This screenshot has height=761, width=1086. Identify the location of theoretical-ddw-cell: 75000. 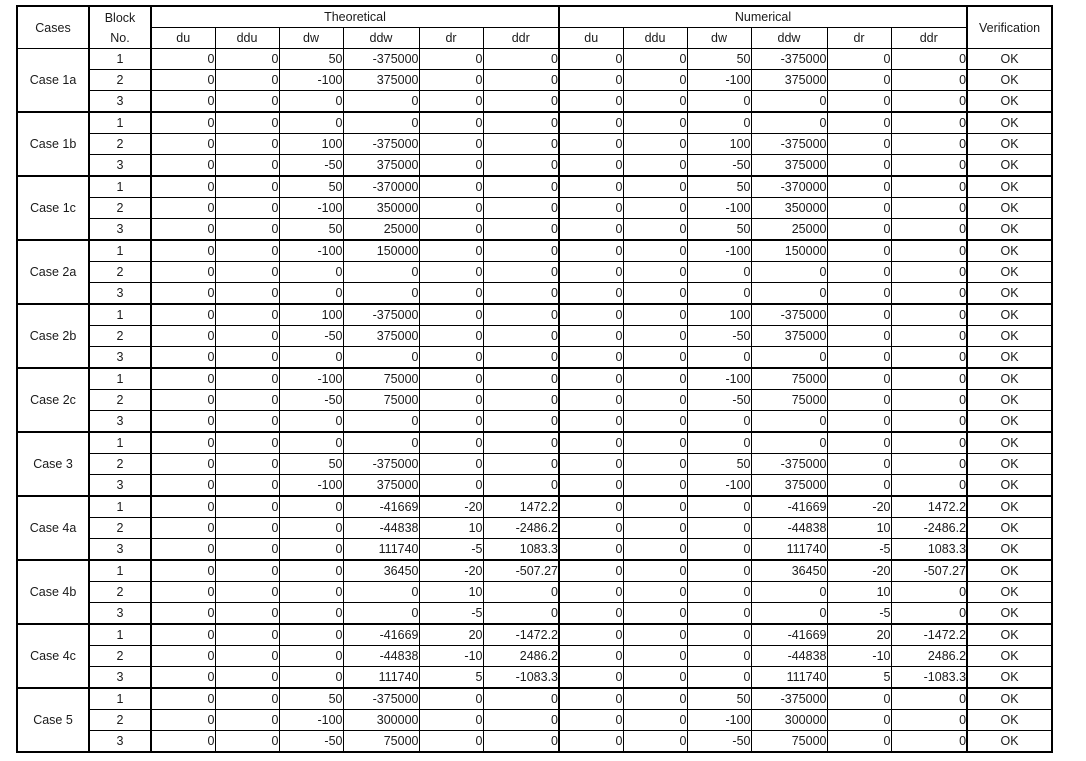
(381, 400).